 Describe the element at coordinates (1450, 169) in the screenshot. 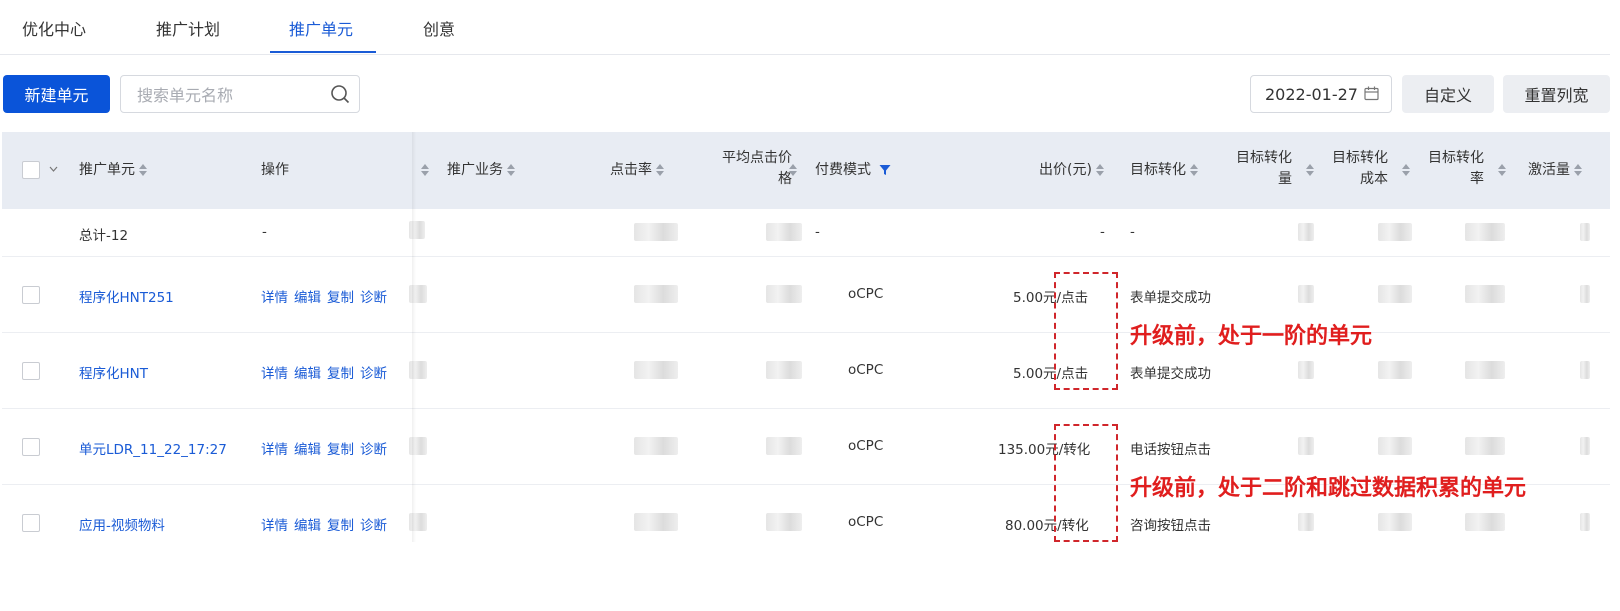

I see `col-target-rate: 目标转化 率` at that location.